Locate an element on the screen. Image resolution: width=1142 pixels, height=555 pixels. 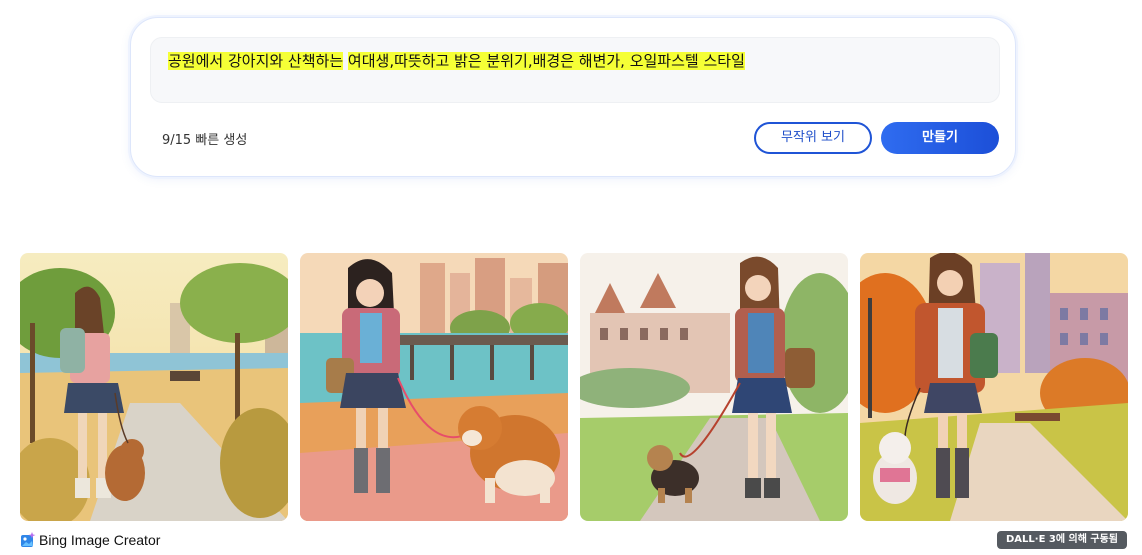
bing-image-creator-link: Bing Image Creator is located at coordinates (90, 540).